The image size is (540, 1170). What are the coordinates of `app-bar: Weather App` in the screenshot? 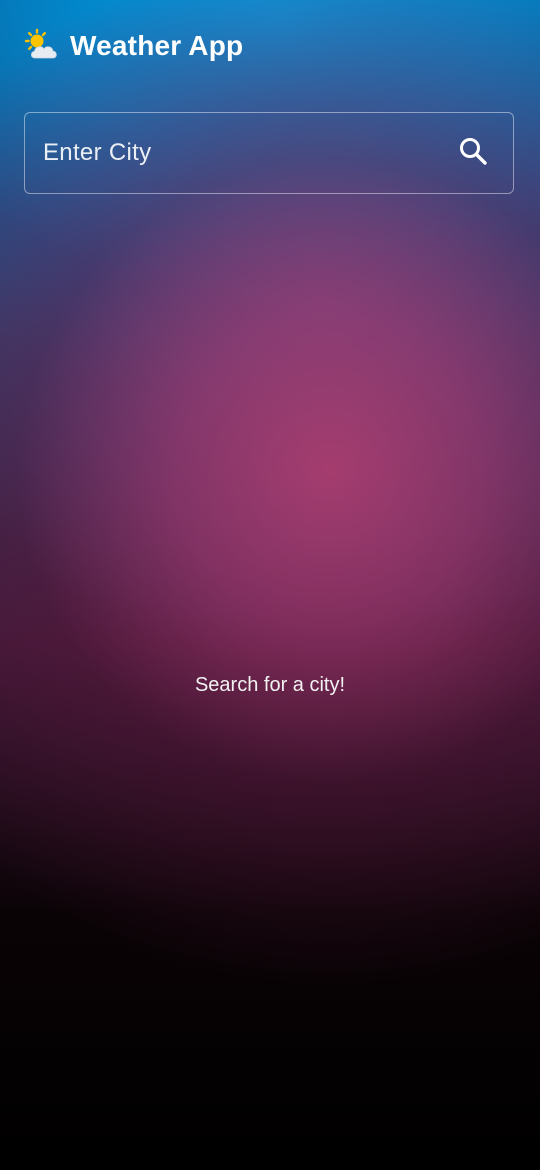 It's located at (133, 46).